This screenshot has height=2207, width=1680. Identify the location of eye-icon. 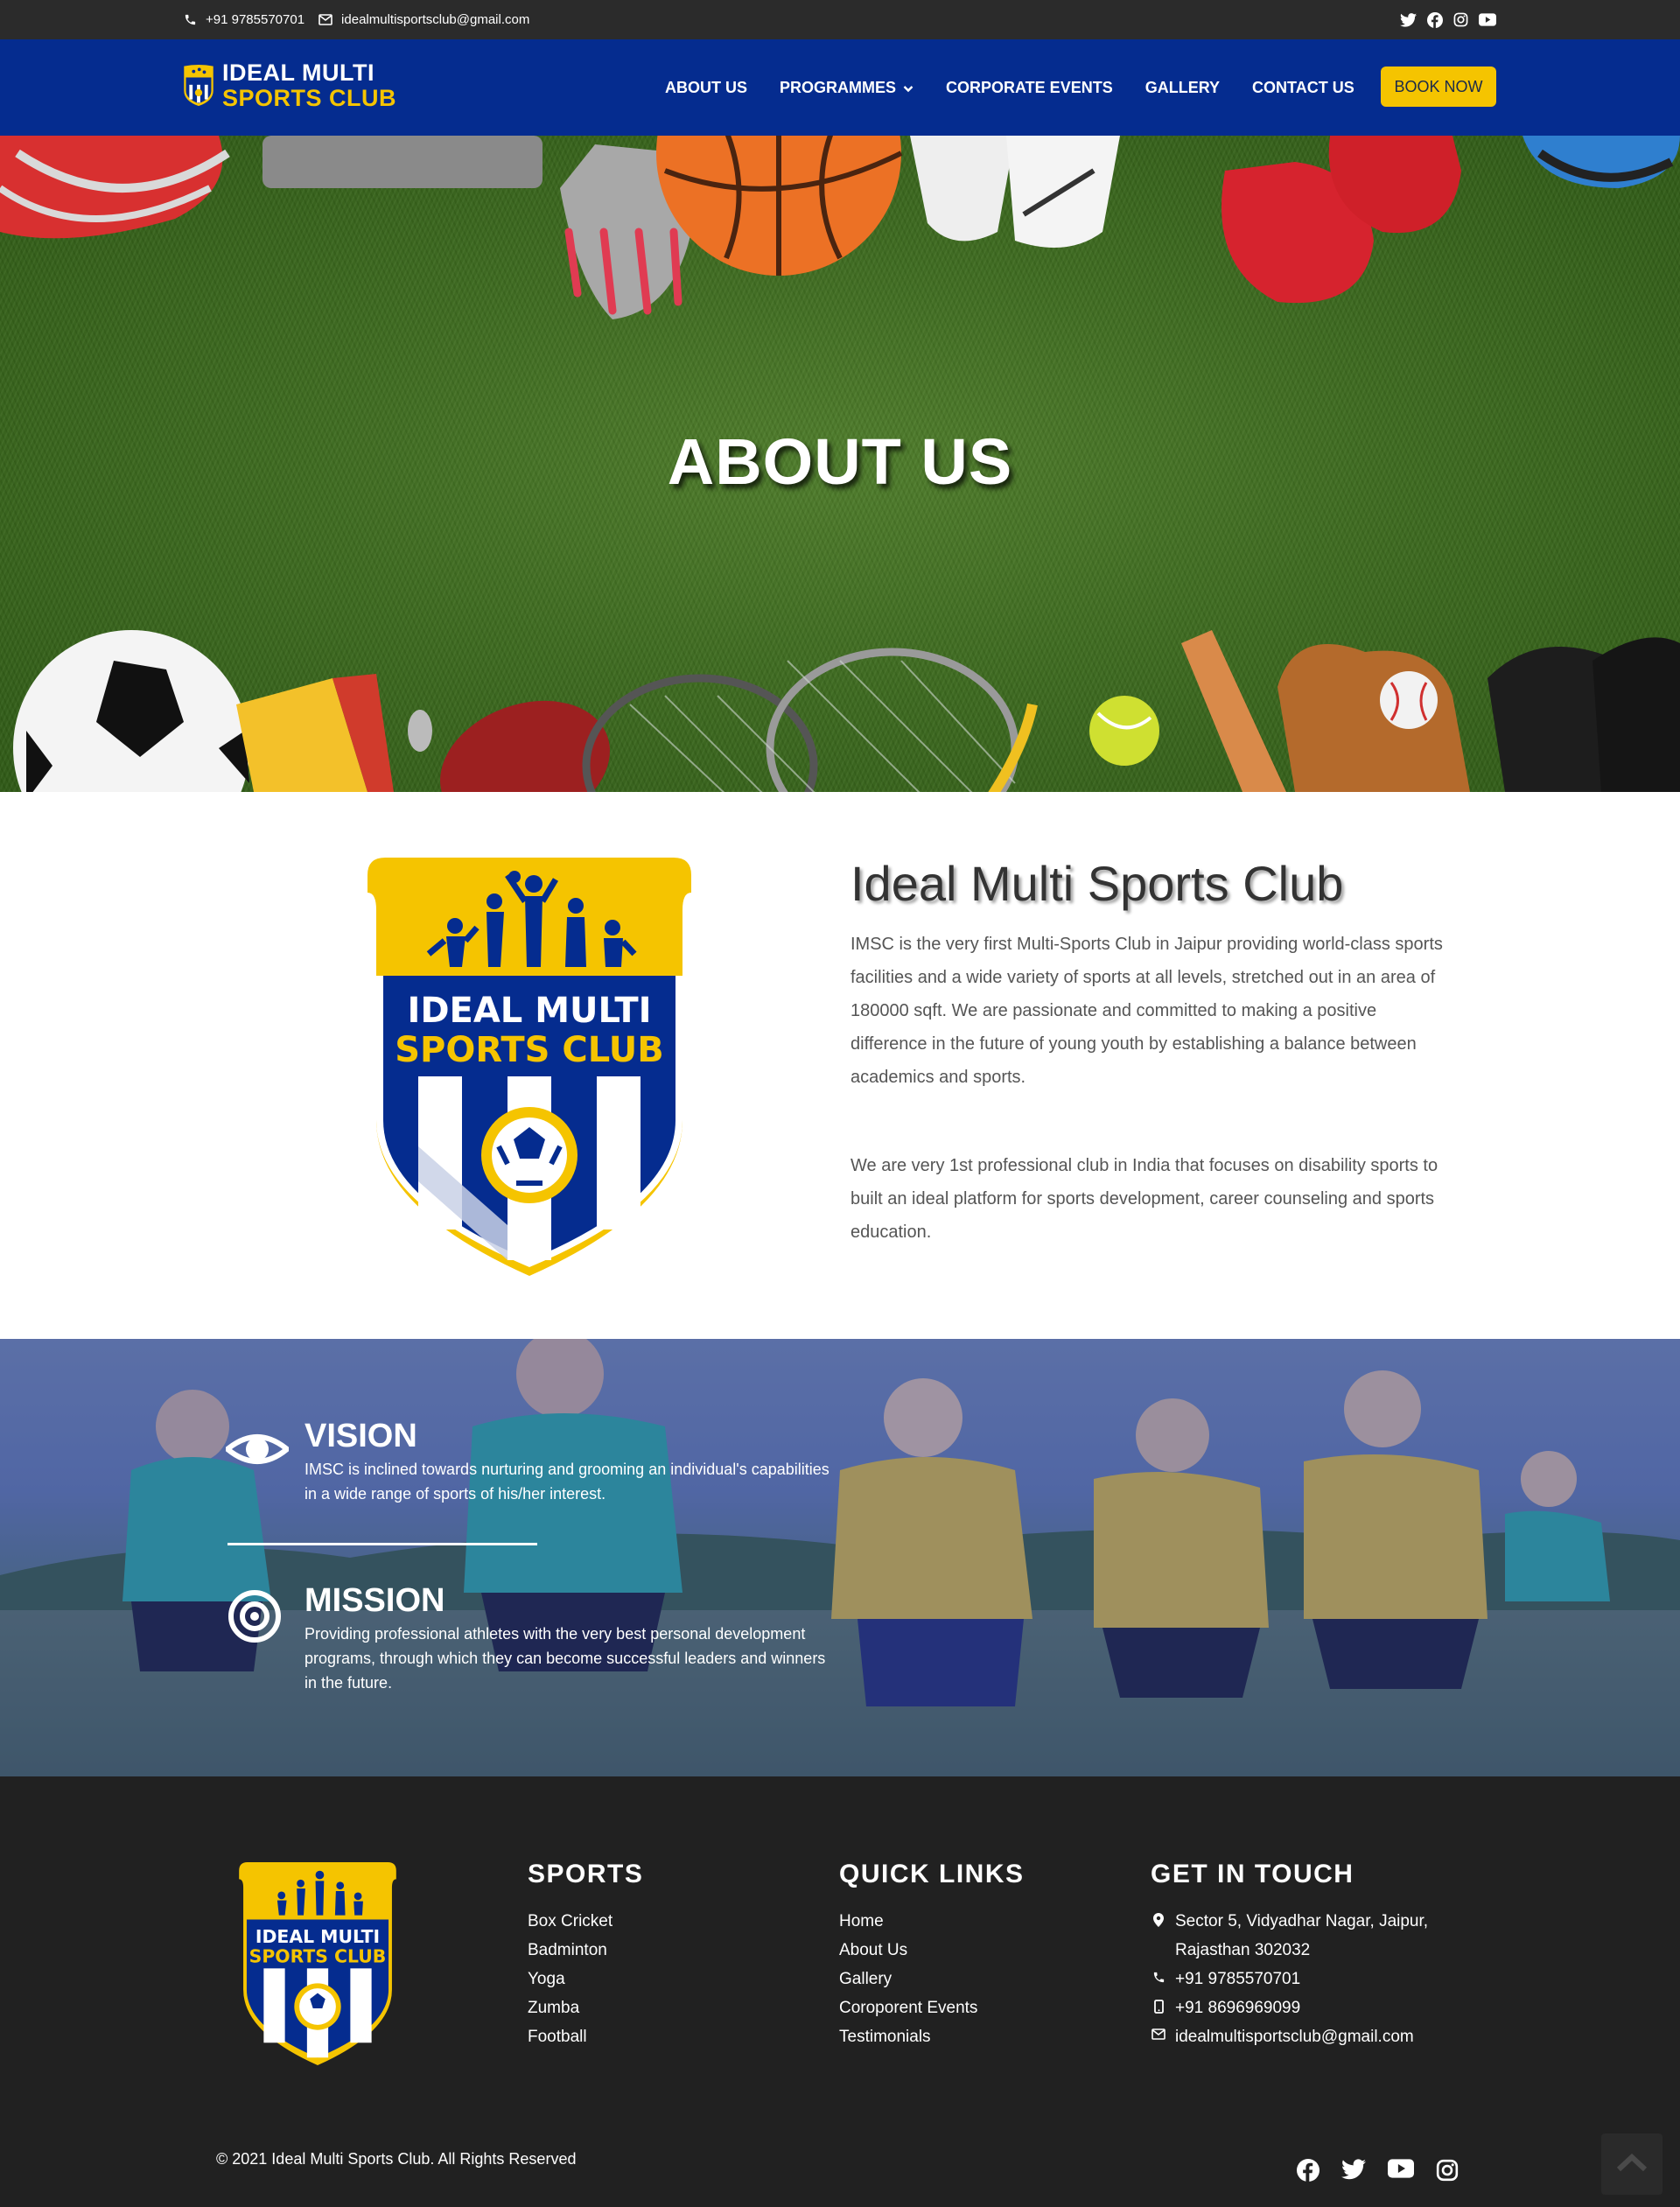
(257, 1449).